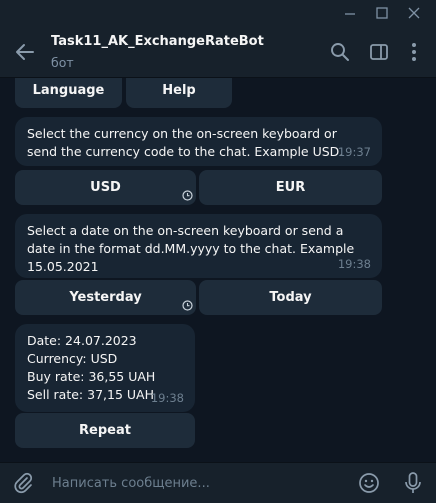 This screenshot has width=436, height=503. Describe the element at coordinates (62, 62) in the screenshot. I see `chat-status: бот` at that location.